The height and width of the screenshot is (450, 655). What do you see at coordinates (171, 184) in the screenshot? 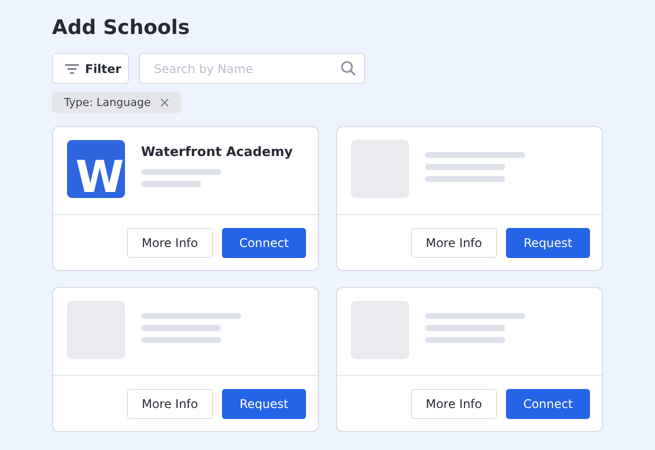
I see `skeleton-line` at bounding box center [171, 184].